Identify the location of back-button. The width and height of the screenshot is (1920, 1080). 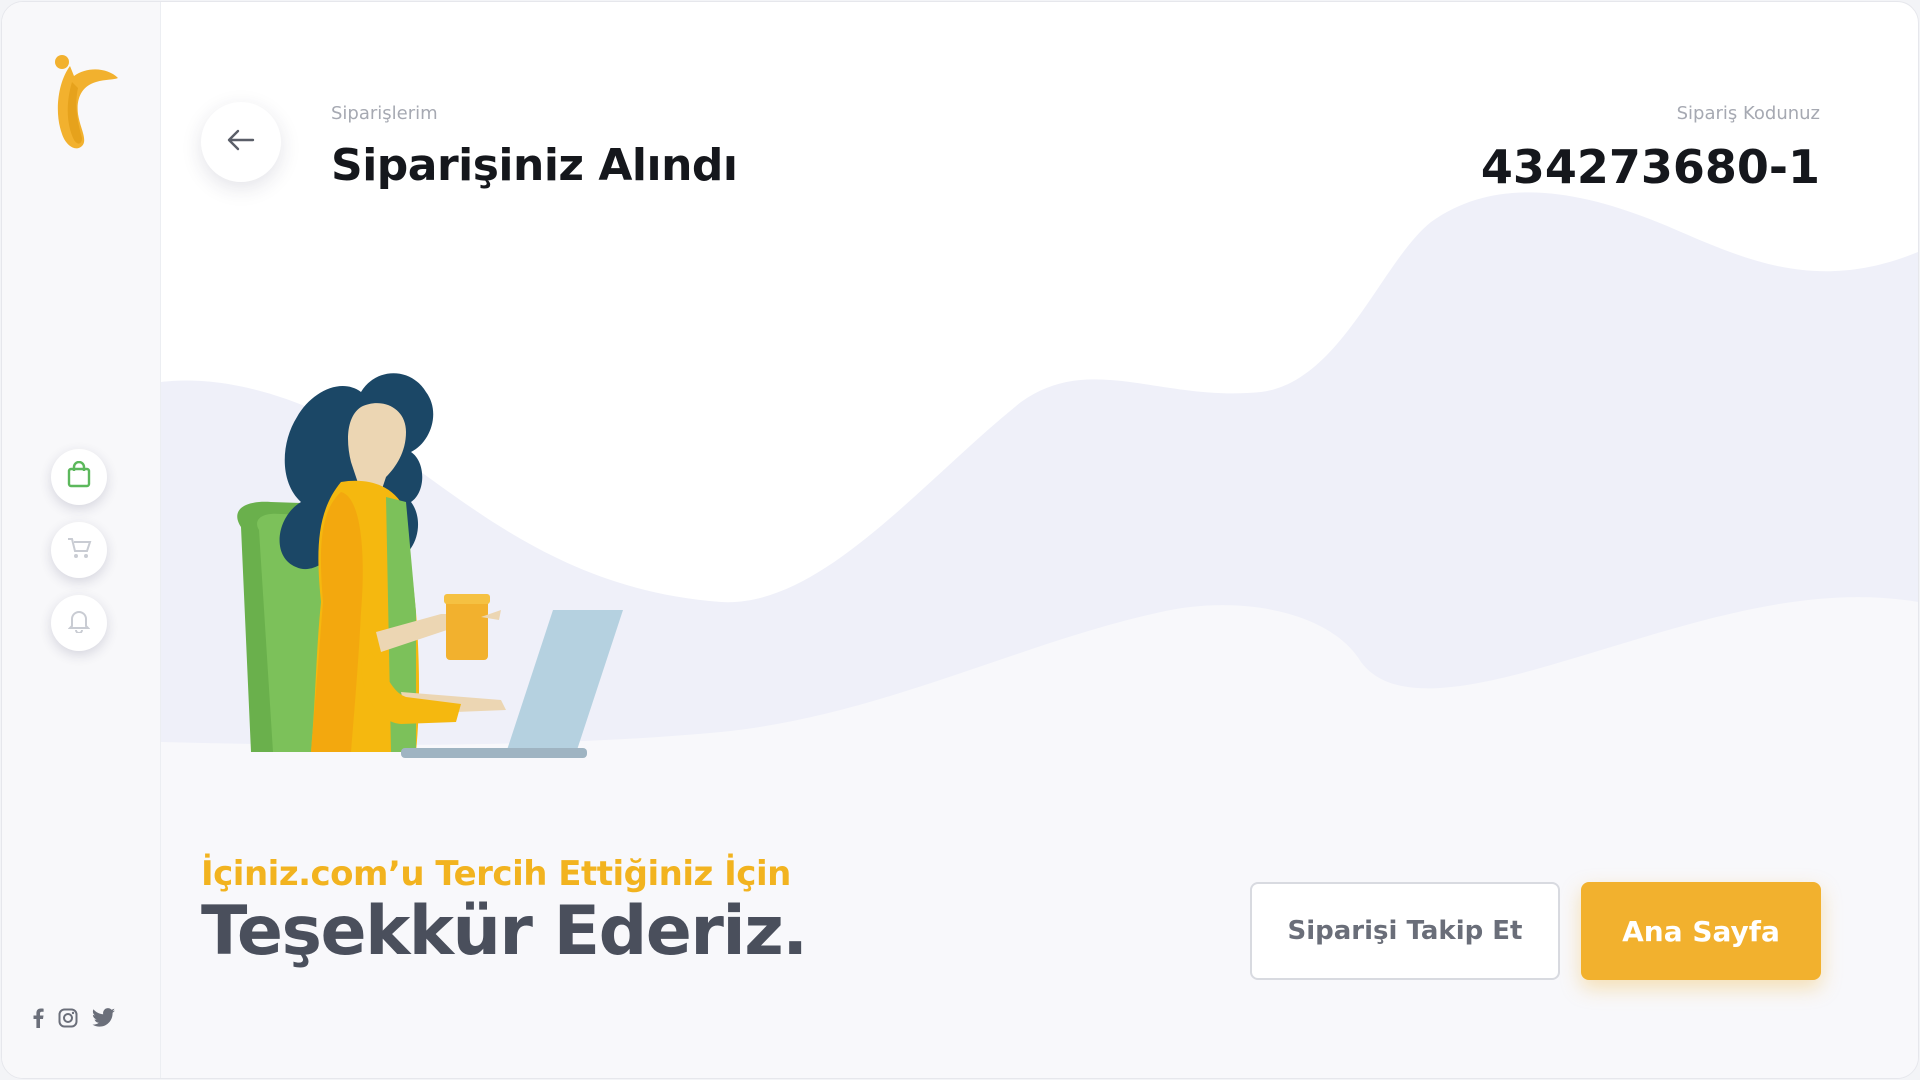
(241, 142).